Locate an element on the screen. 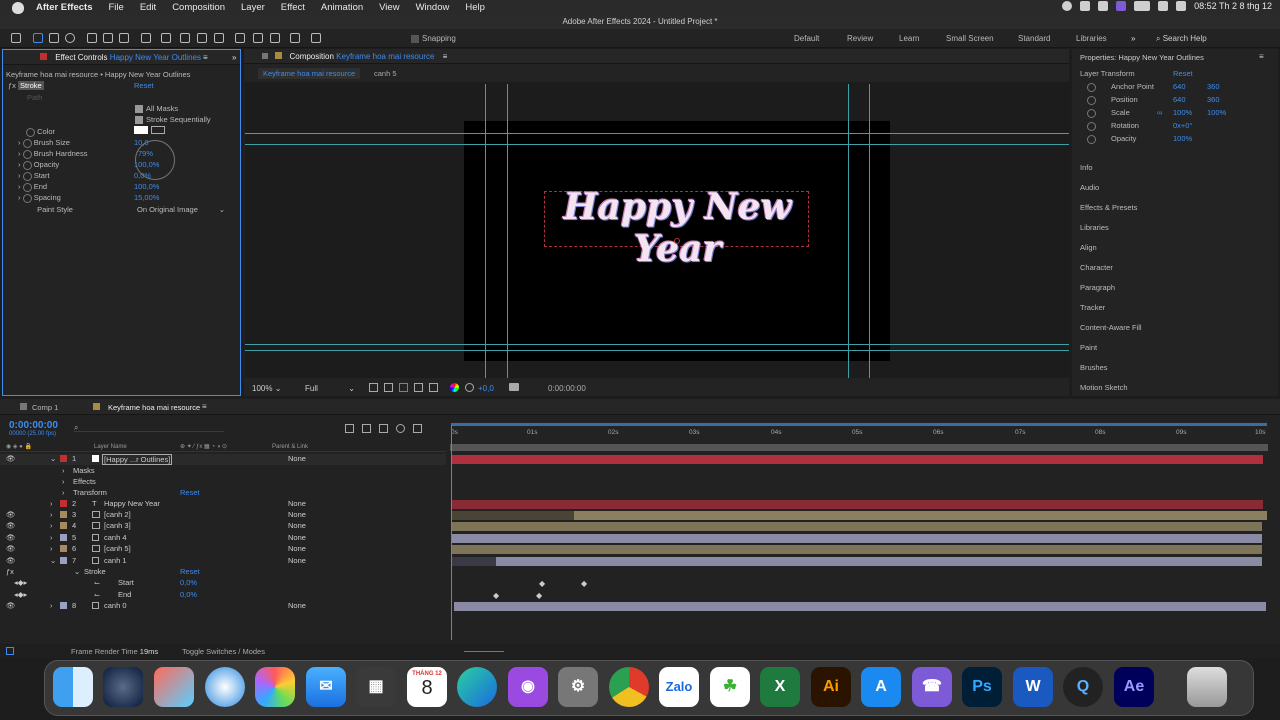  shy-layers-icon is located at coordinates (383, 428).